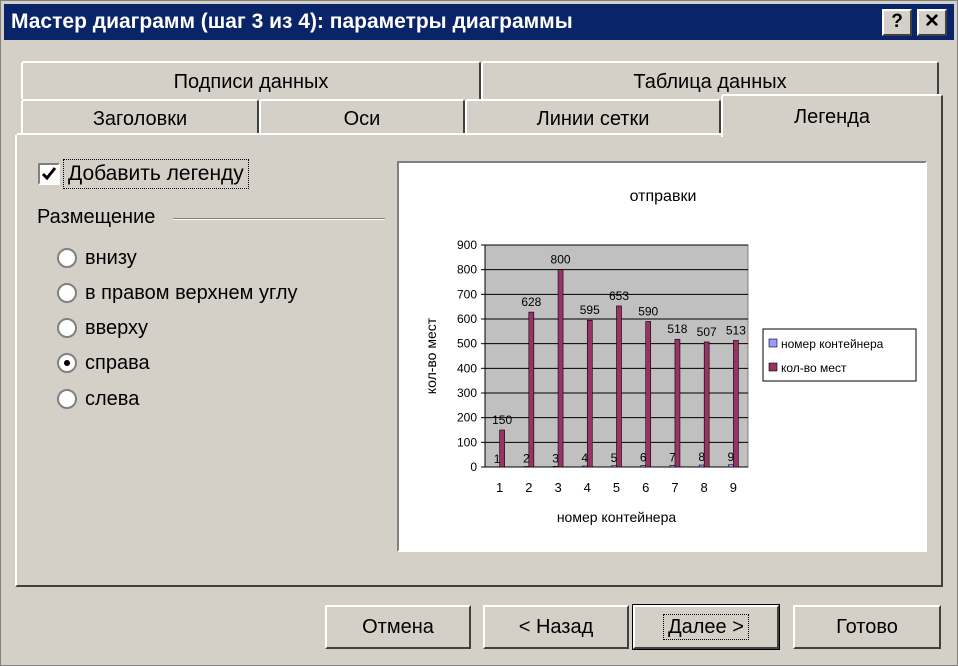 This screenshot has width=958, height=666. Describe the element at coordinates (431, 355) in the screenshot. I see `y-axis-title: кол-во мест` at that location.